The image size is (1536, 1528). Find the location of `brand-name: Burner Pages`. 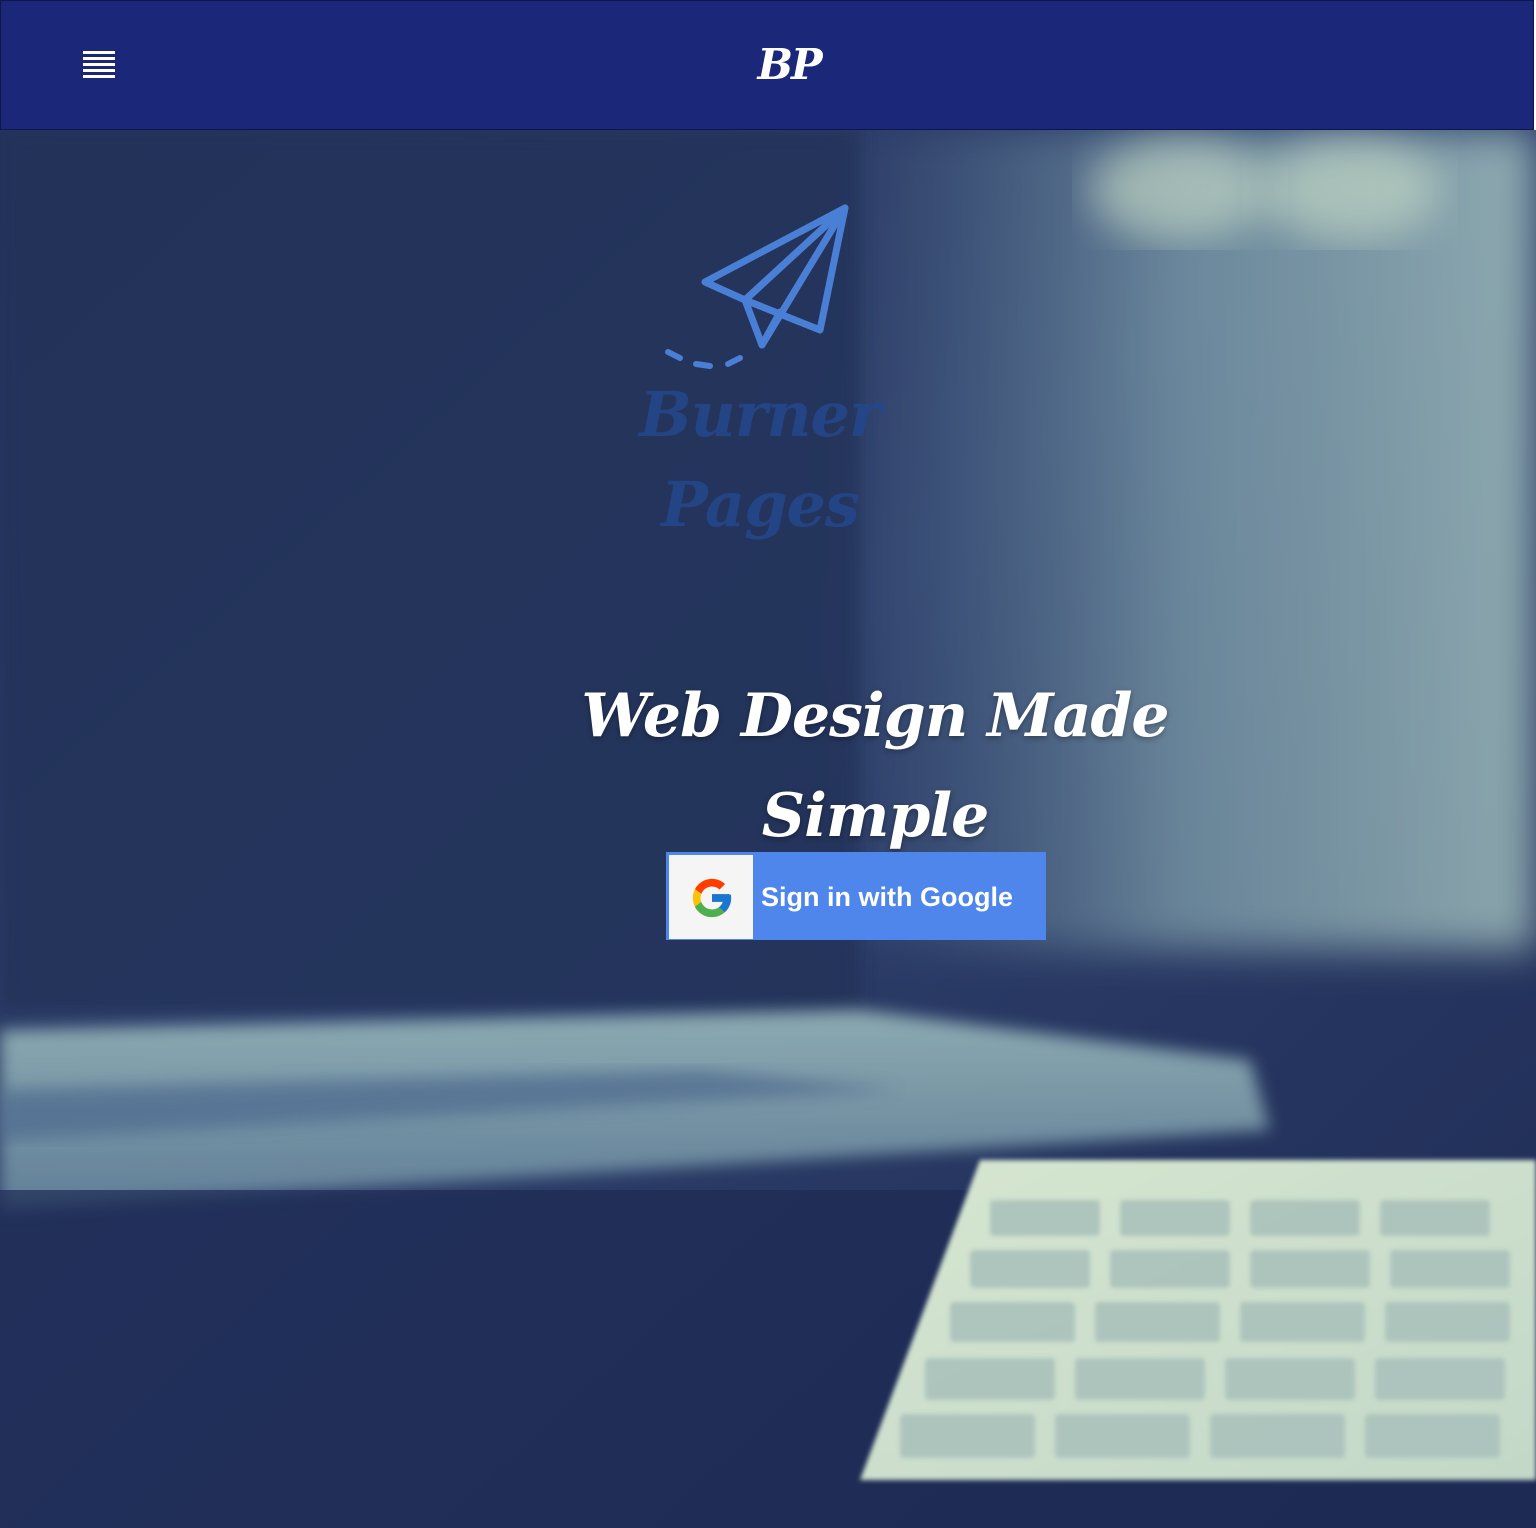

brand-name: Burner Pages is located at coordinates (760, 459).